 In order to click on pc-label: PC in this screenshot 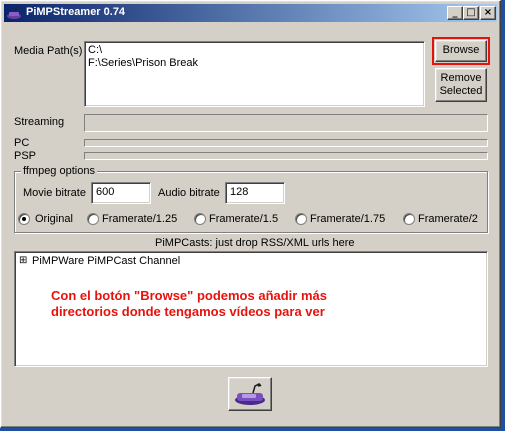, I will do `click(22, 143)`.